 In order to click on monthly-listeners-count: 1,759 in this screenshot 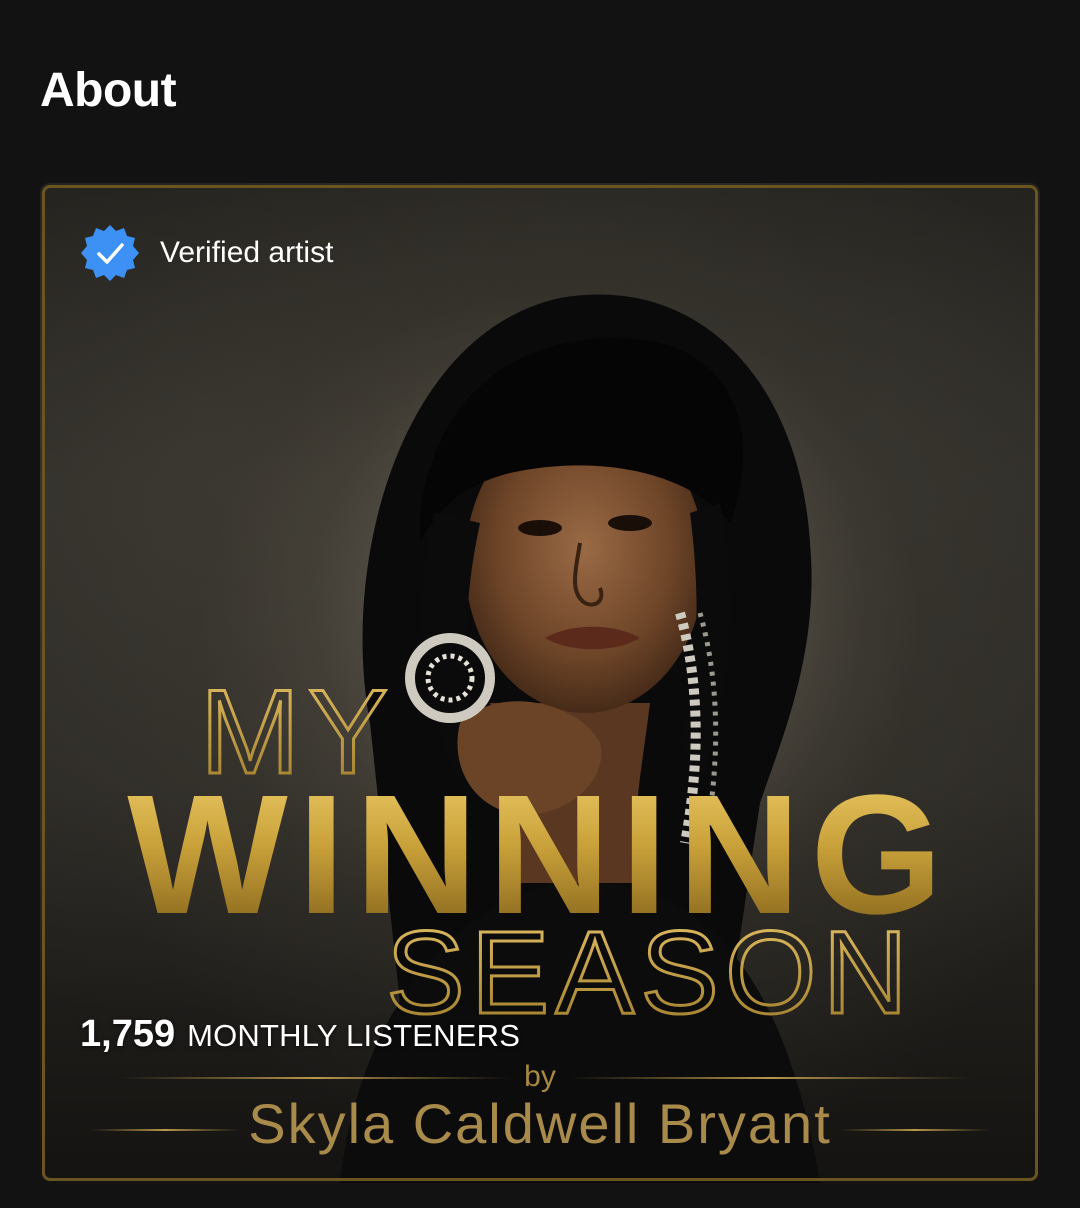, I will do `click(128, 1034)`.